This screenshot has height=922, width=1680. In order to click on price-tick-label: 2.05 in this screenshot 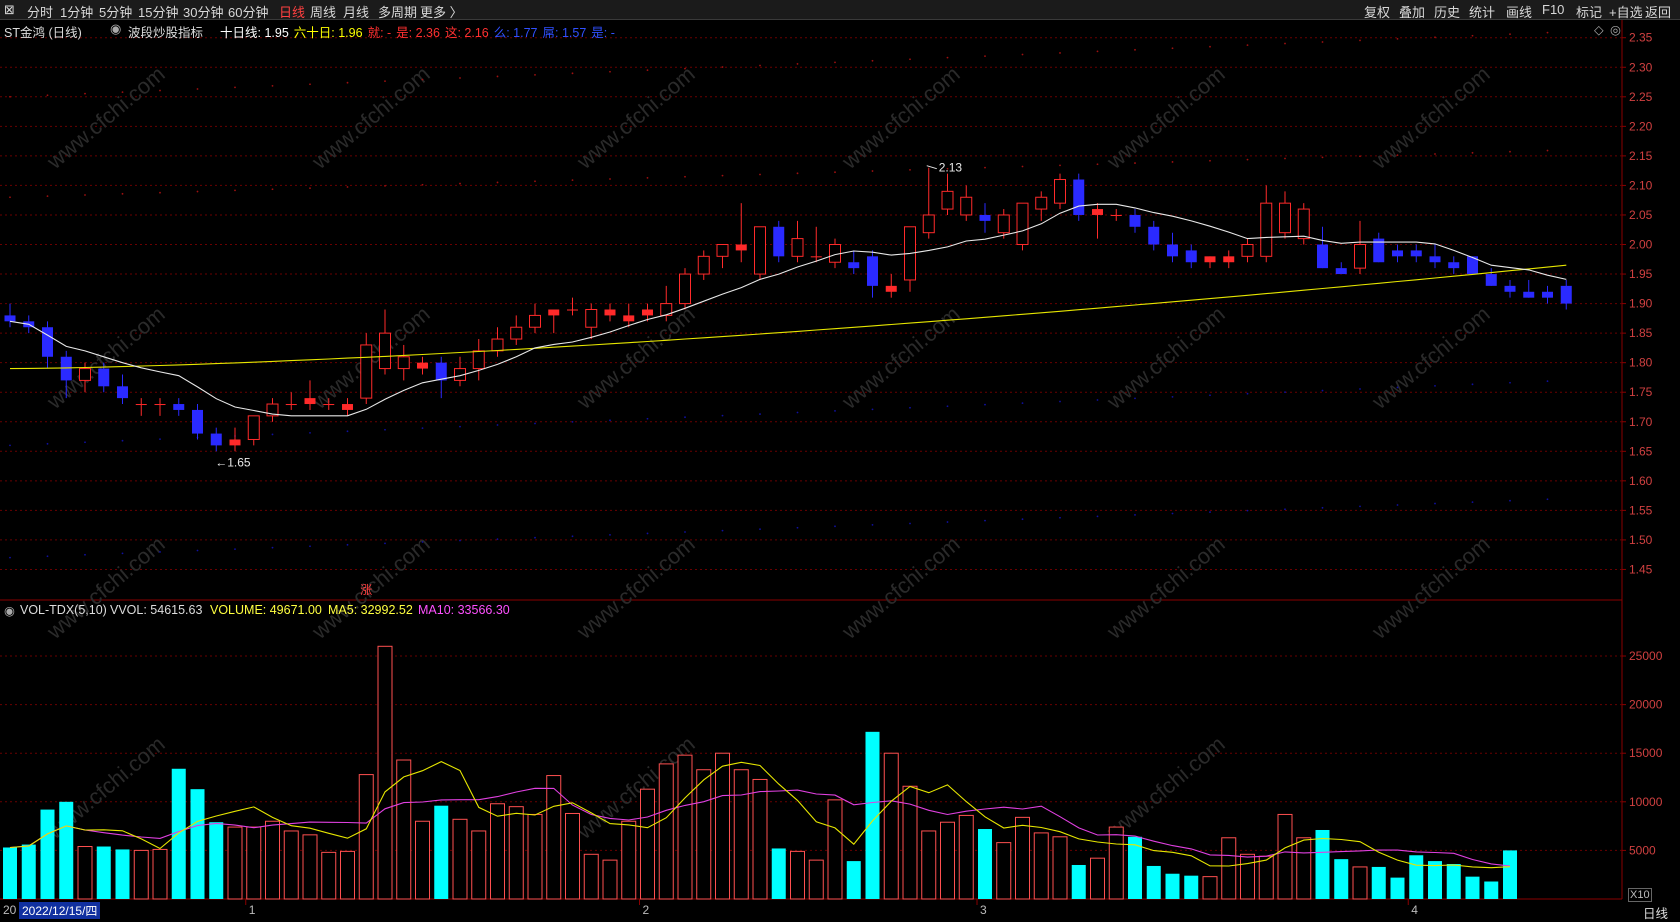, I will do `click(1641, 215)`.